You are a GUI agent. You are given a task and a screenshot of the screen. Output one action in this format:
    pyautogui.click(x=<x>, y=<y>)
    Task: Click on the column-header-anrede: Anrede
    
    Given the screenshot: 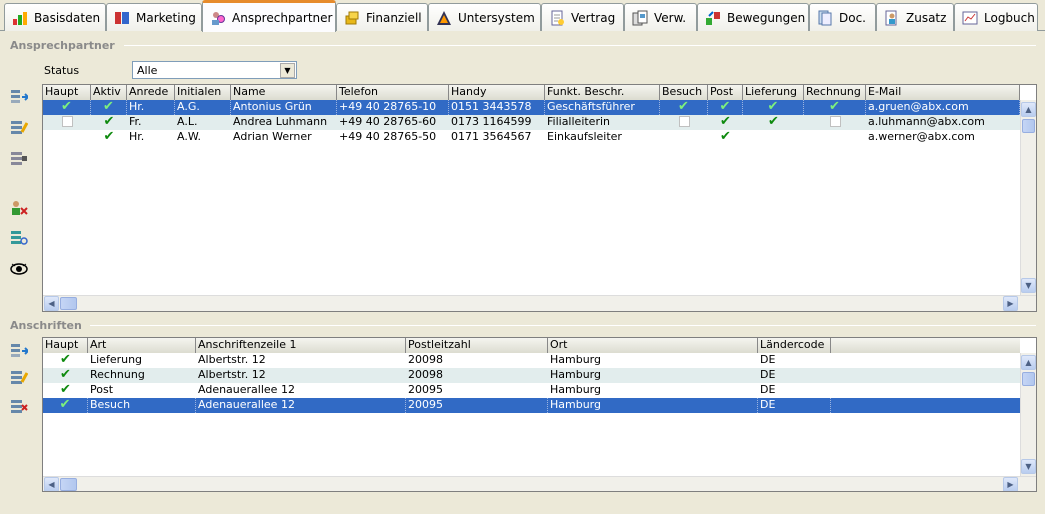 What is the action you would take?
    pyautogui.click(x=151, y=92)
    